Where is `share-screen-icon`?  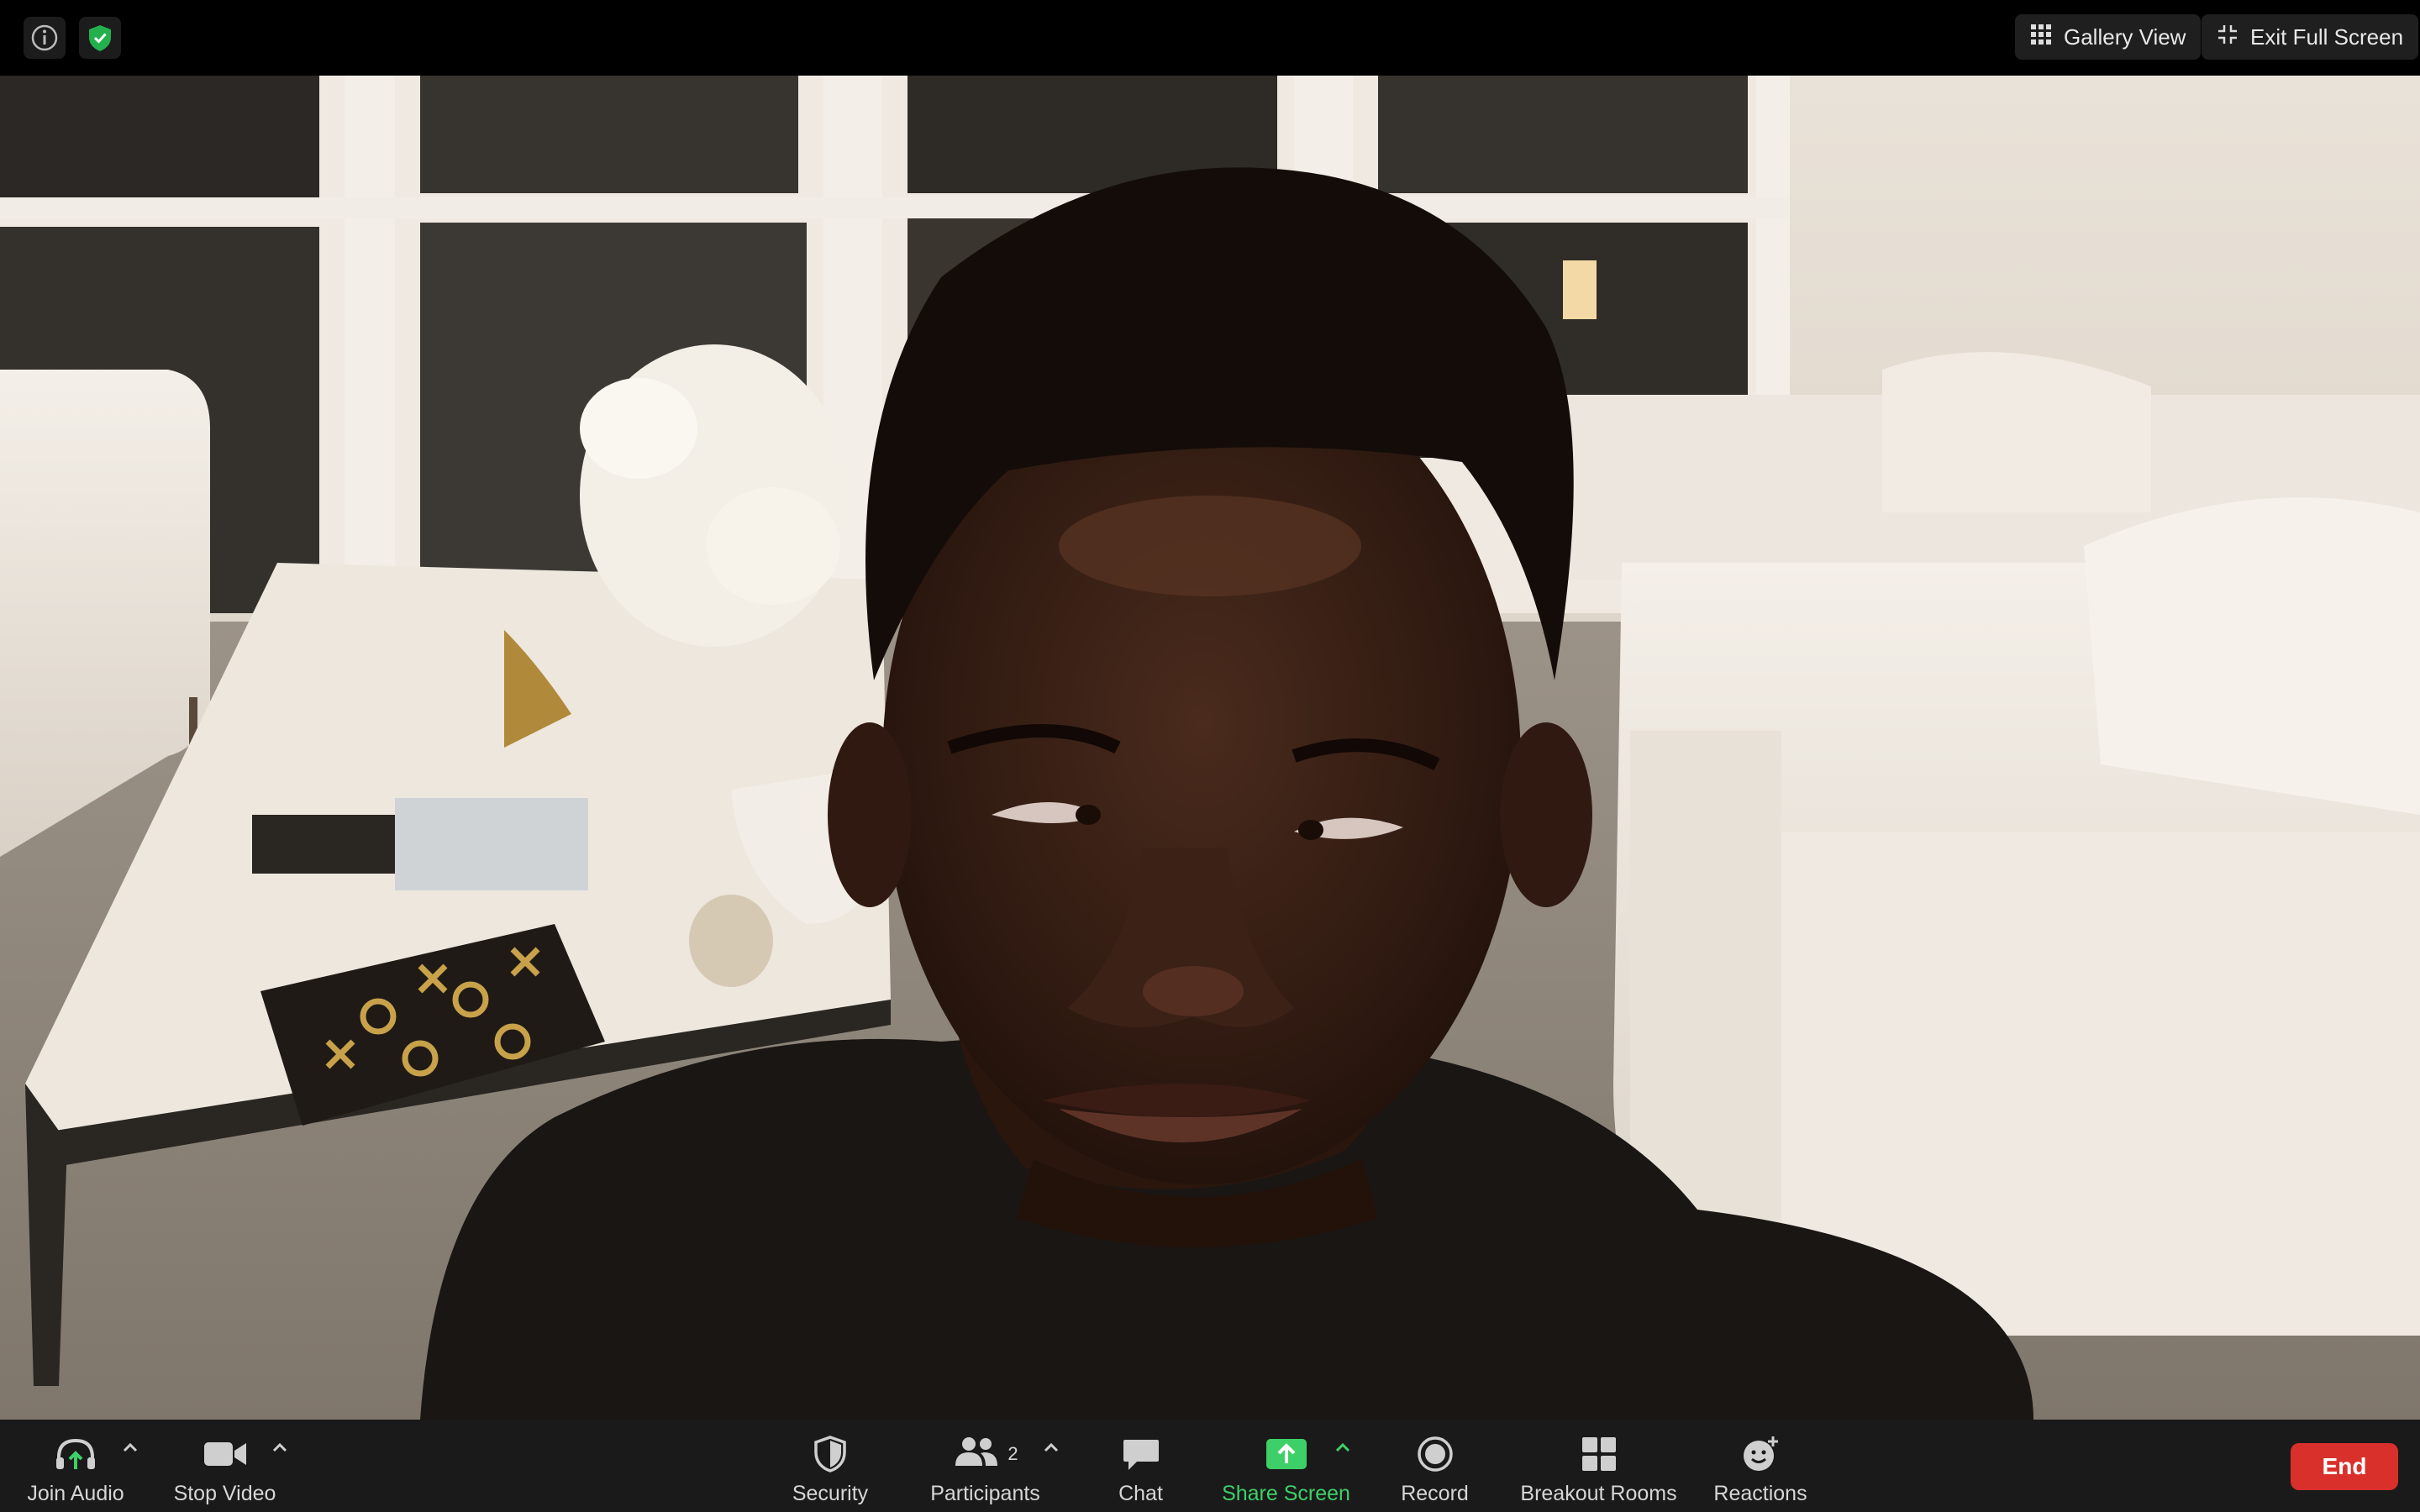 share-screen-icon is located at coordinates (1286, 1454).